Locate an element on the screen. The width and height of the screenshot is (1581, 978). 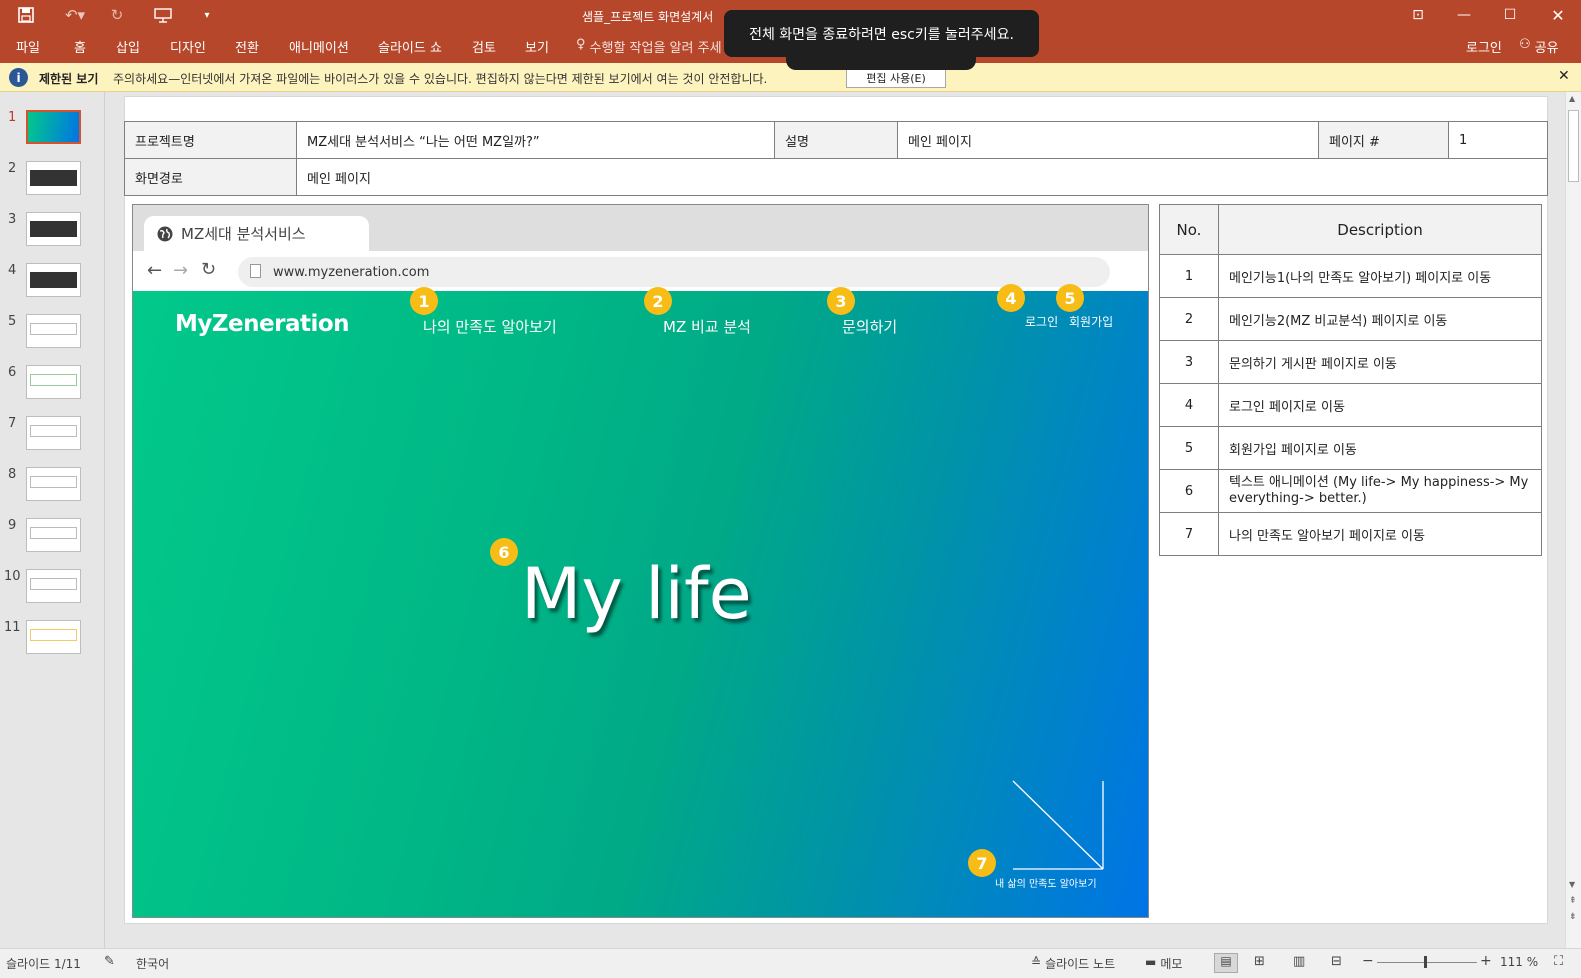
comments-button: ▬ 메모 is located at coordinates (1163, 963).